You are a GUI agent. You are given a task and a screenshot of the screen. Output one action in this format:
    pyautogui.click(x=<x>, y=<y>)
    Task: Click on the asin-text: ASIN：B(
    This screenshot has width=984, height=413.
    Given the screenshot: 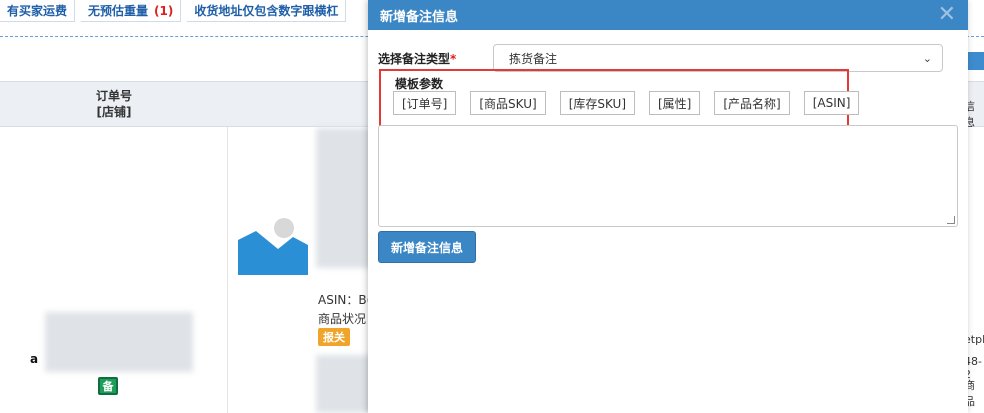 What is the action you would take?
    pyautogui.click(x=345, y=300)
    